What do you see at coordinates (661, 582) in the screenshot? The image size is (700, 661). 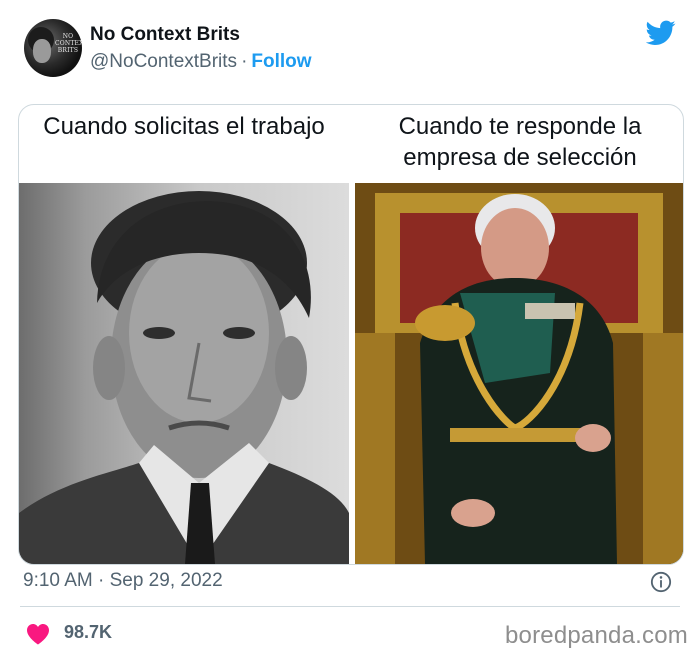 I see `info-icon` at bounding box center [661, 582].